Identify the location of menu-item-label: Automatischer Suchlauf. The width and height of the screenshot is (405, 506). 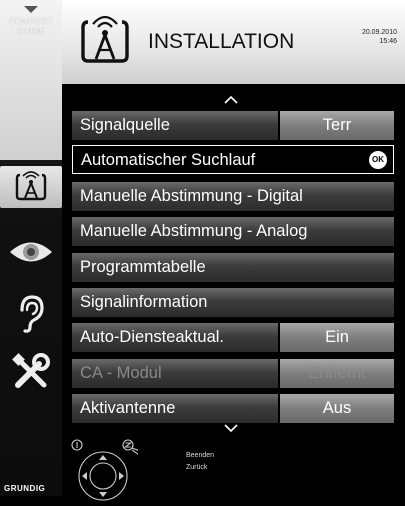
(233, 159).